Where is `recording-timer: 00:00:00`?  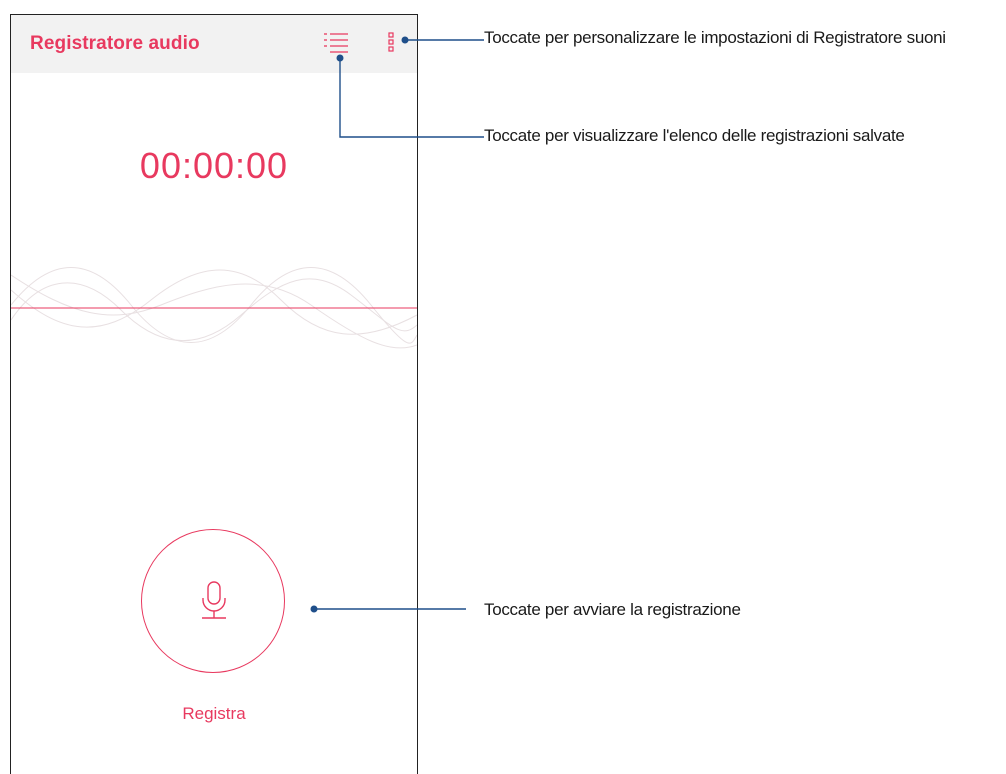
recording-timer: 00:00:00 is located at coordinates (214, 165).